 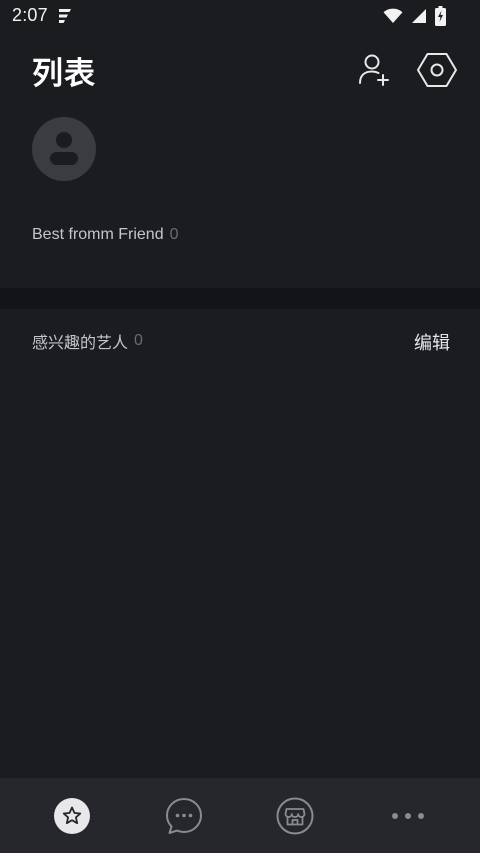 I want to click on artists-count: 0, so click(x=138, y=340).